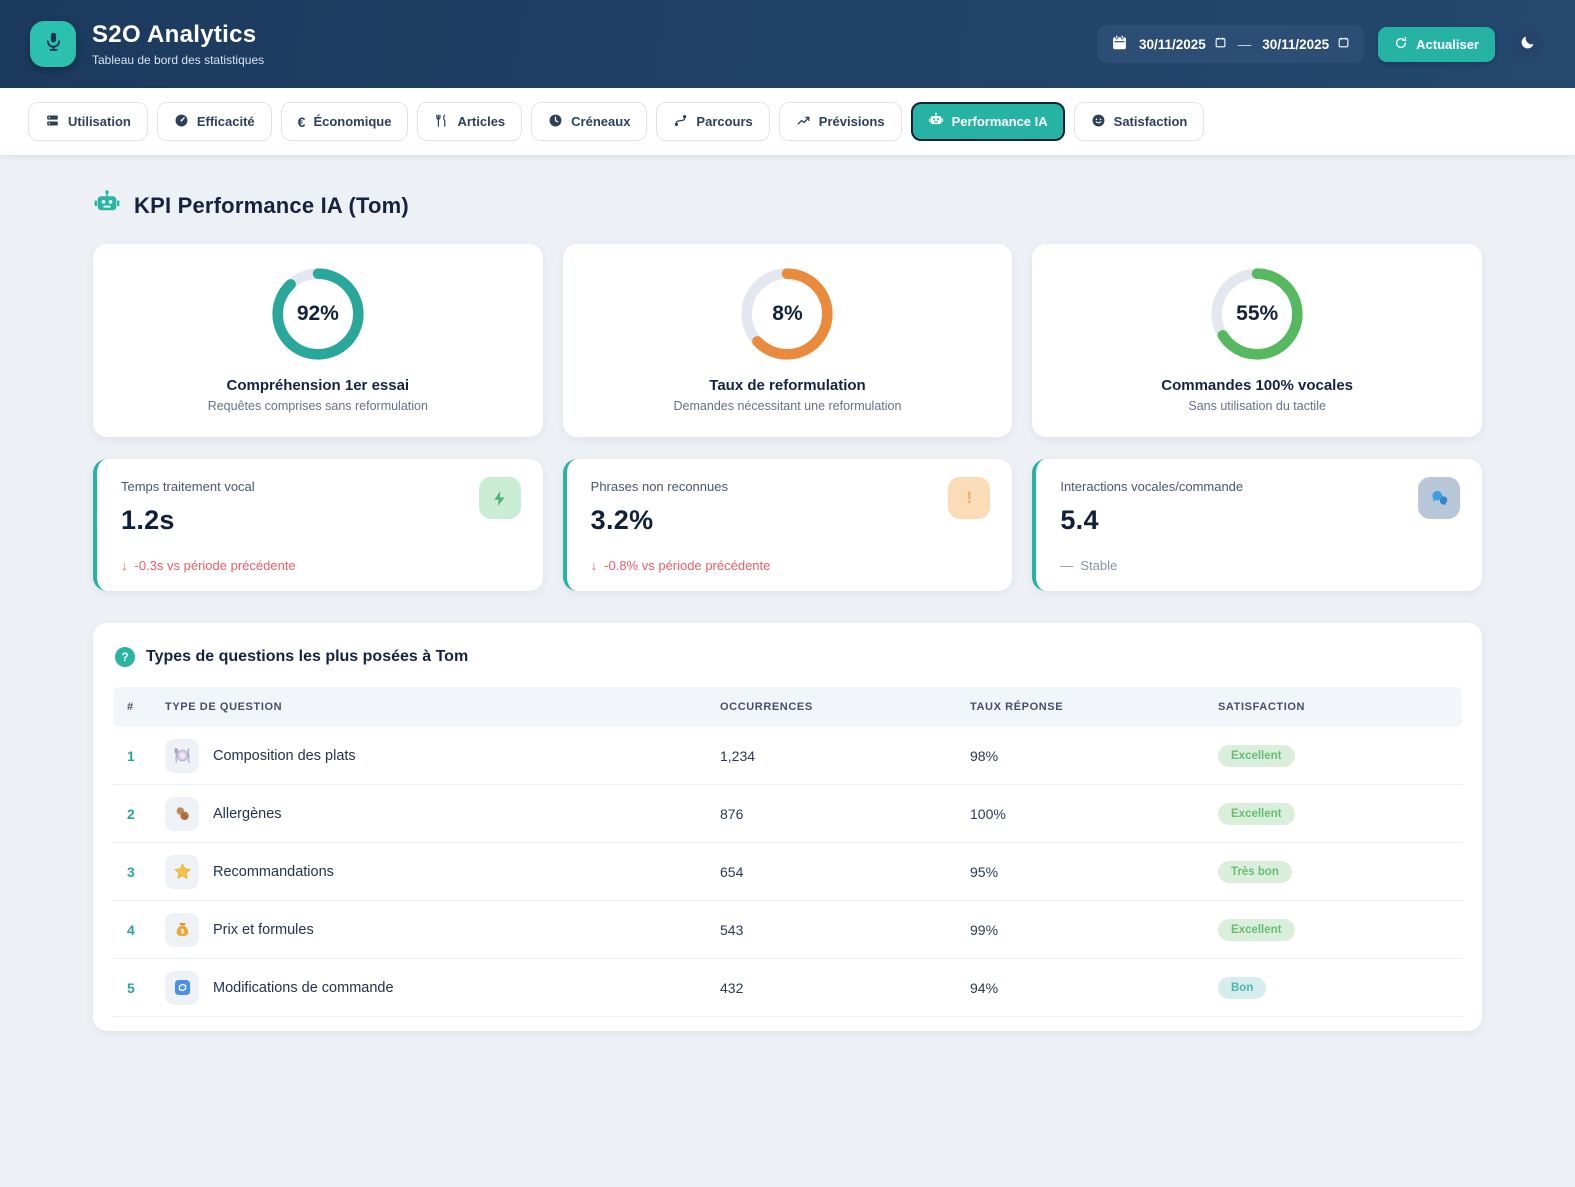 This screenshot has width=1575, height=1187. Describe the element at coordinates (936, 121) in the screenshot. I see `robot-icon` at that location.